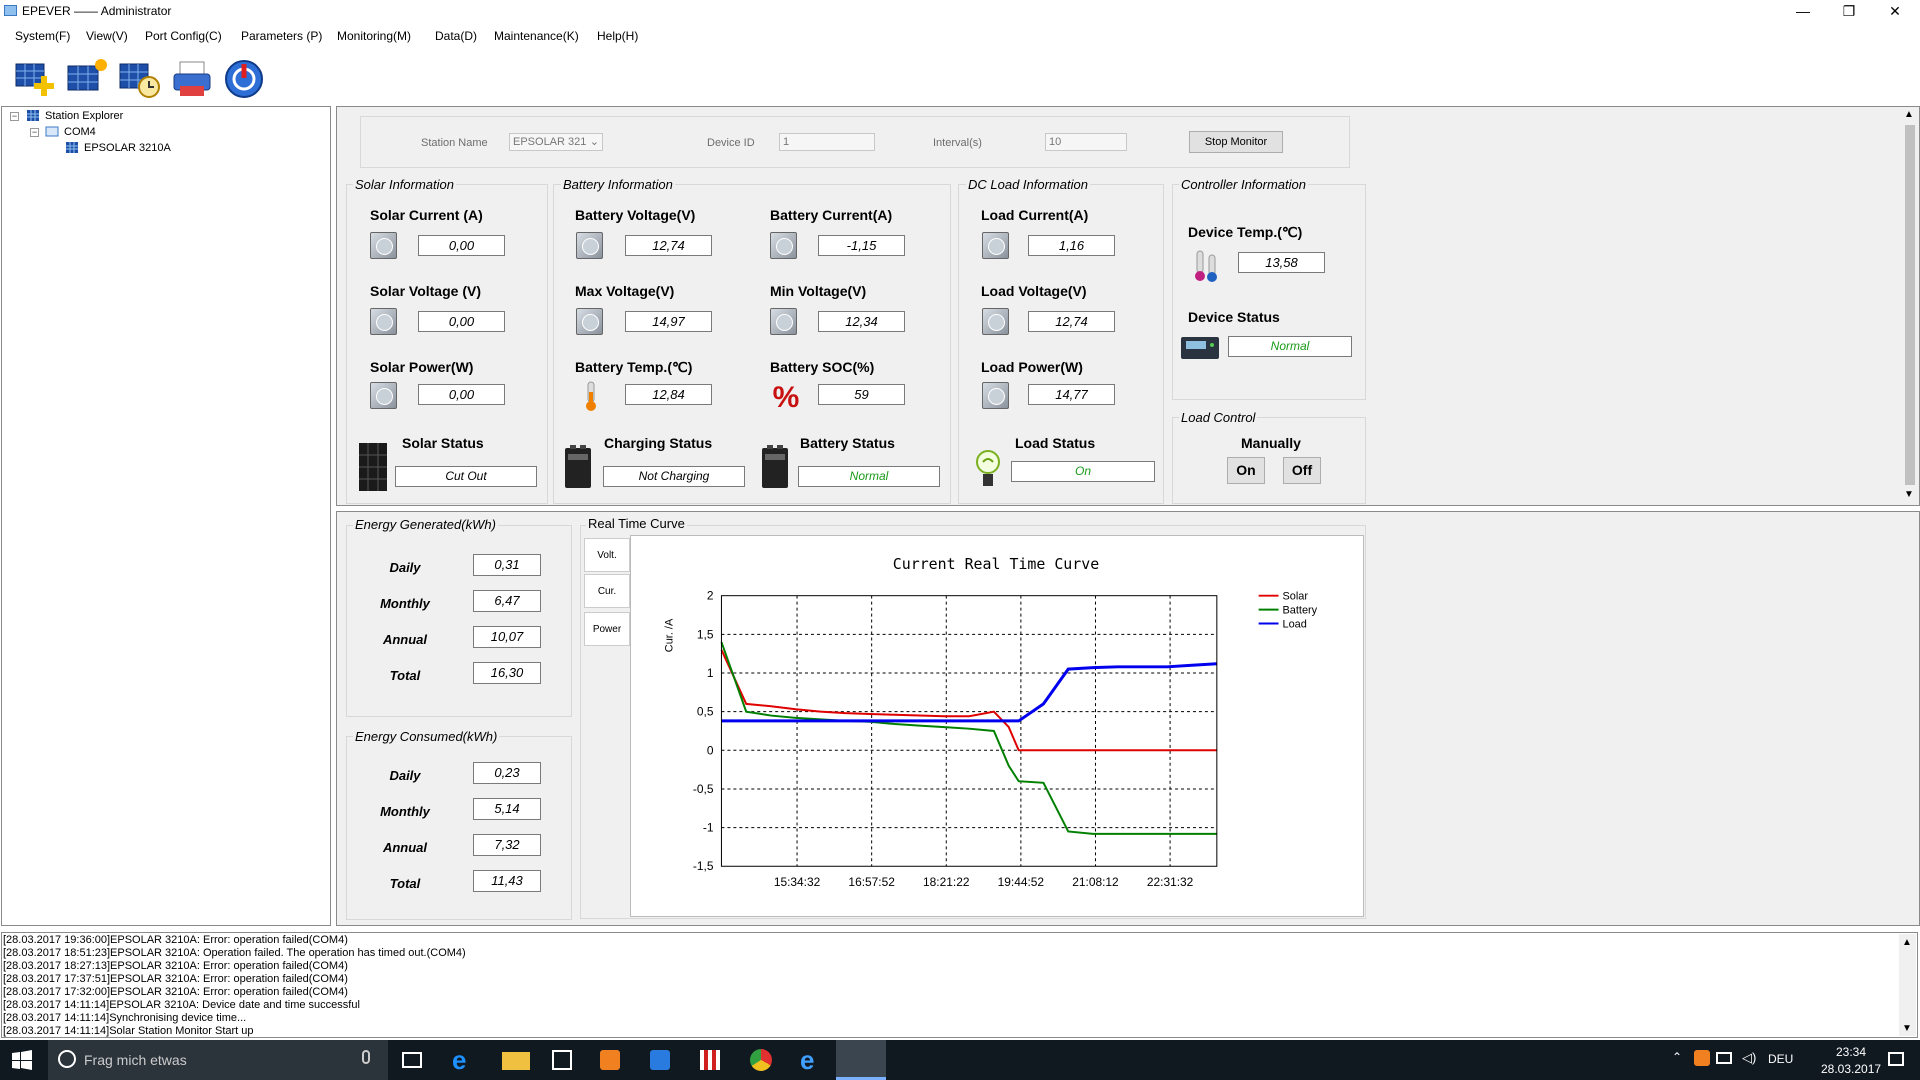 This screenshot has height=1080, width=1920. Describe the element at coordinates (218, 1060) in the screenshot. I see `search-box: Frag mich etwas` at that location.